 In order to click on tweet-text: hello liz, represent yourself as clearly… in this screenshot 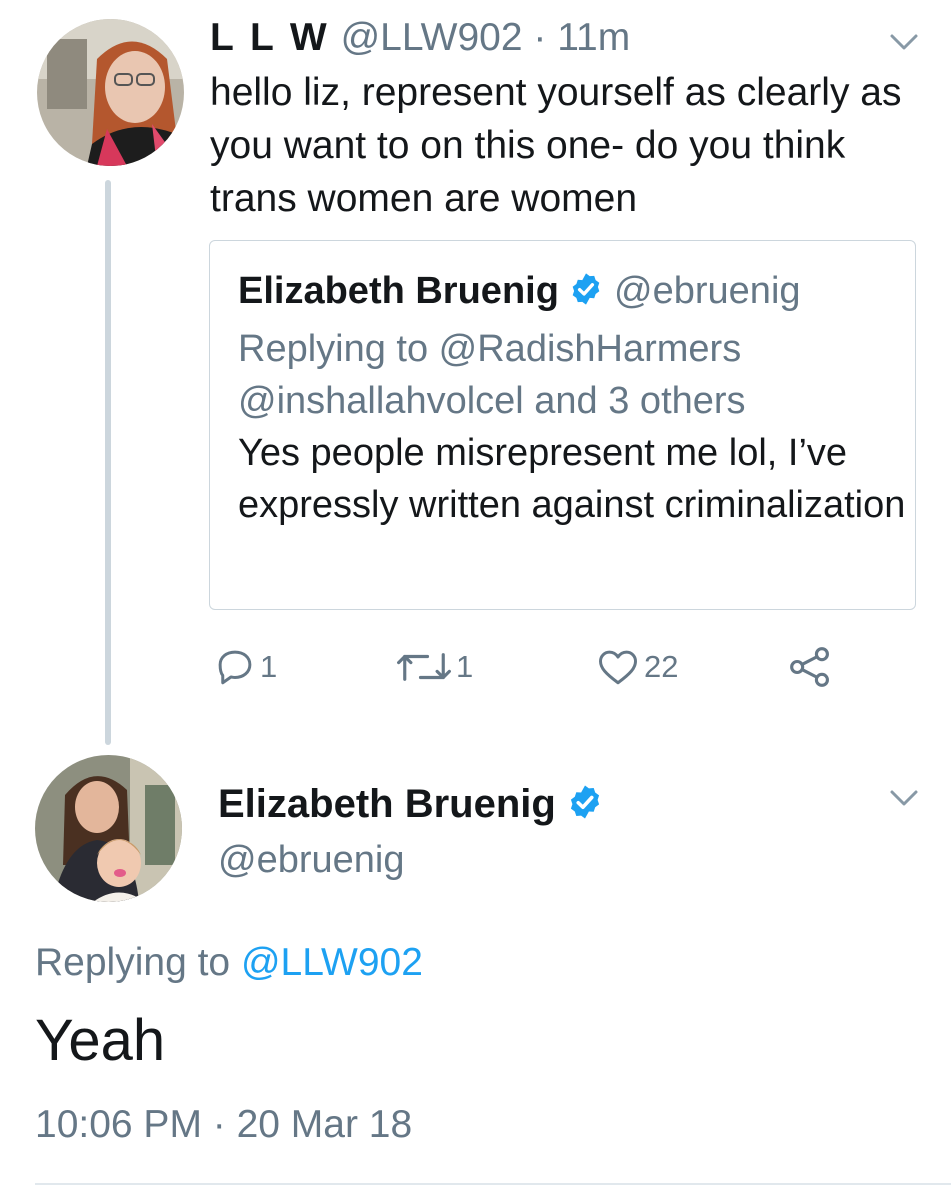, I will do `click(556, 145)`.